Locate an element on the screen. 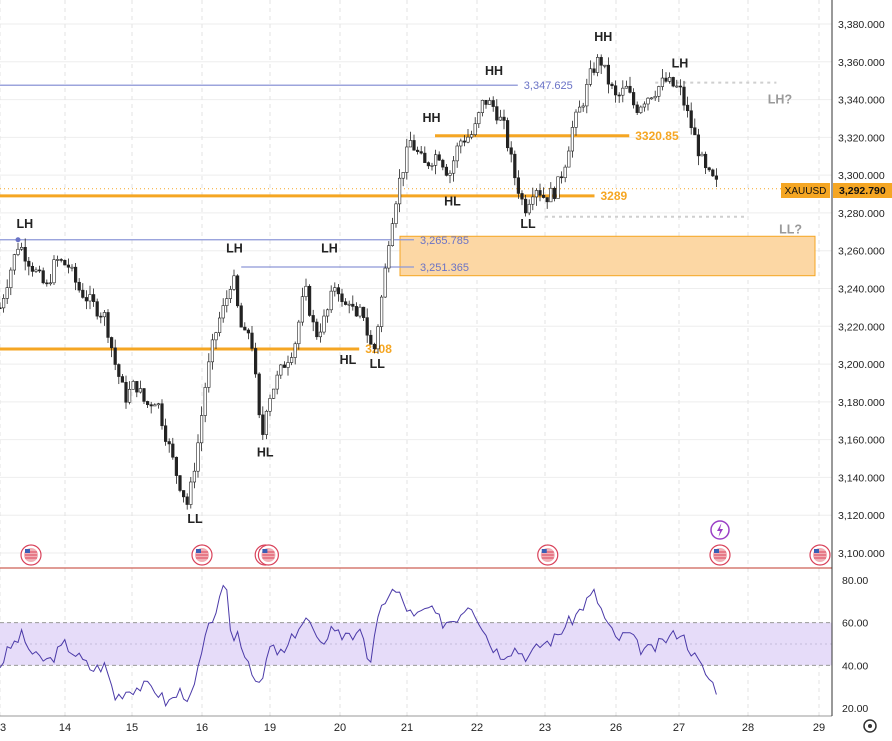 Image resolution: width=892 pixels, height=741 pixels. rsi-tick-label: 40.00 is located at coordinates (855, 666).